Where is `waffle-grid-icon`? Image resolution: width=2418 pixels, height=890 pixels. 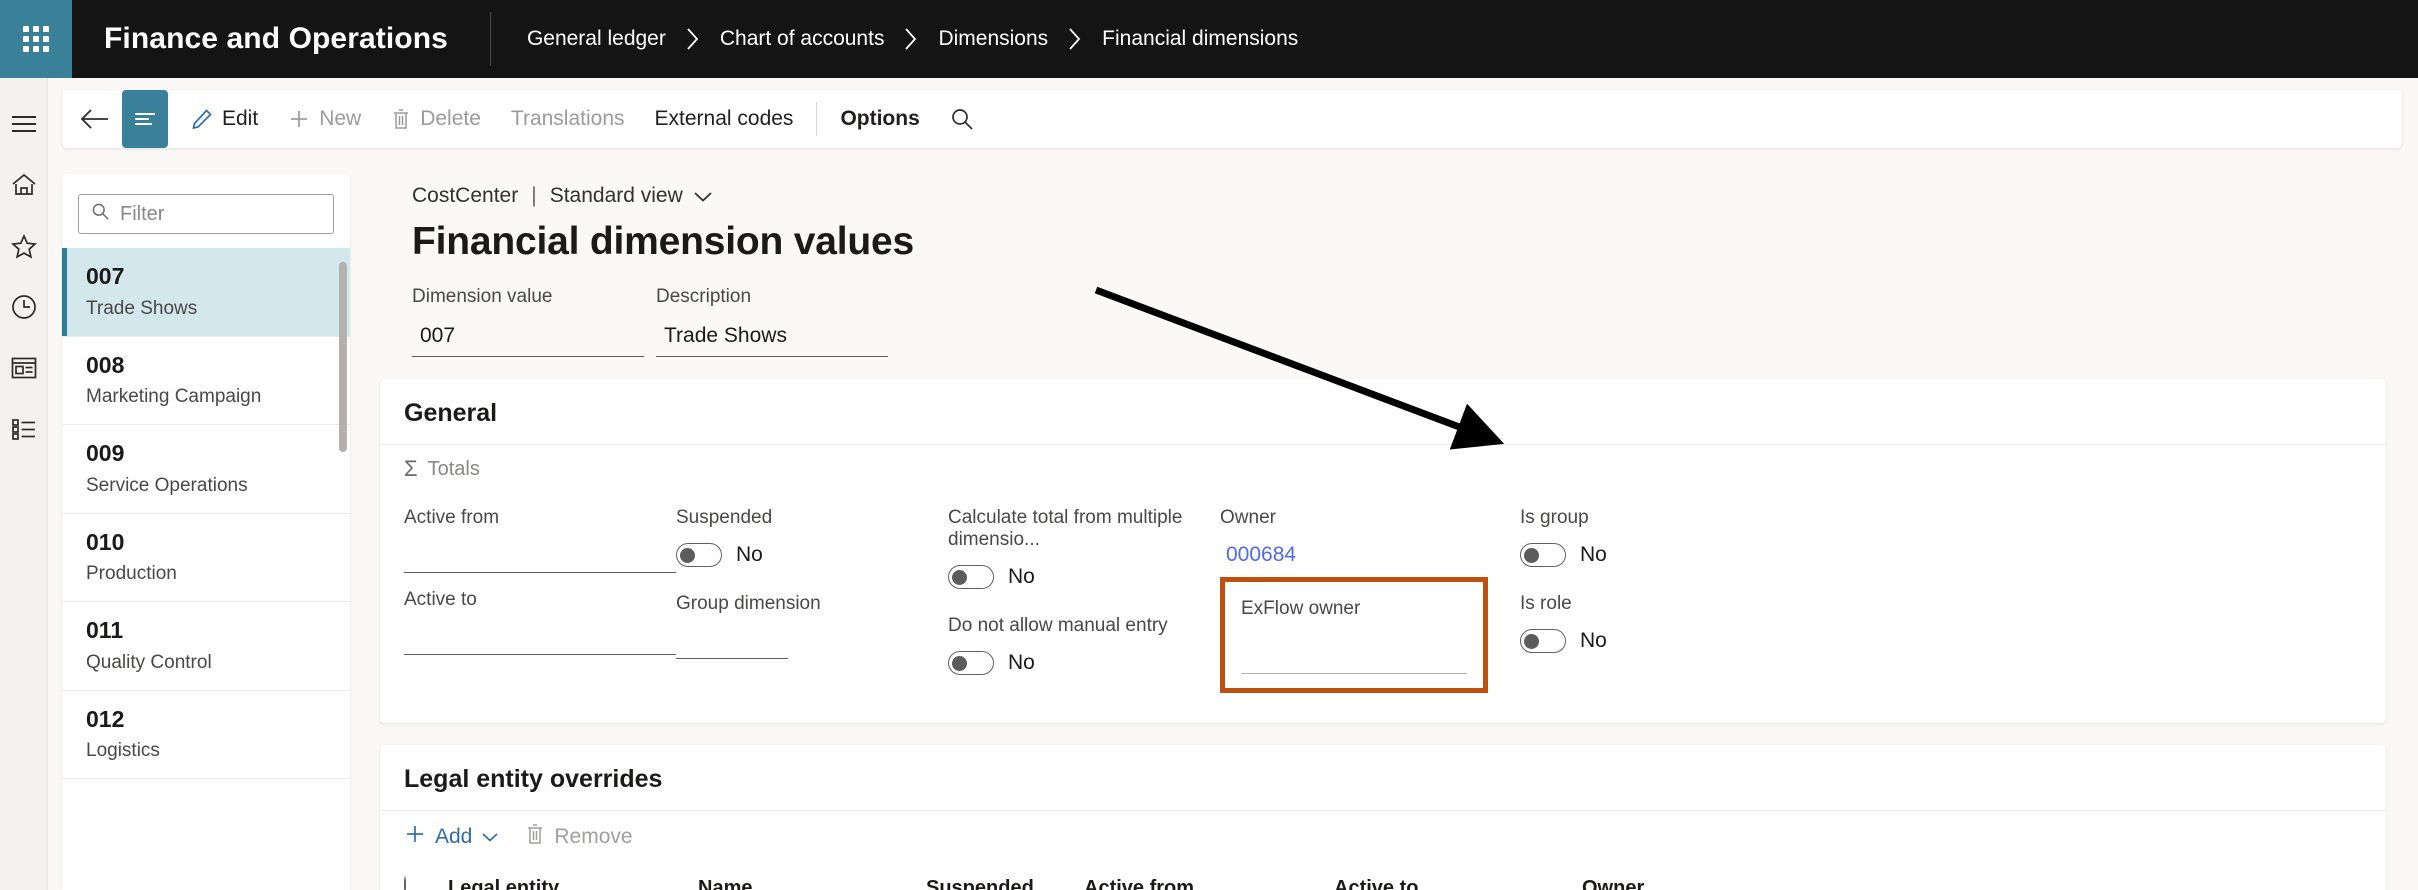 waffle-grid-icon is located at coordinates (36, 39).